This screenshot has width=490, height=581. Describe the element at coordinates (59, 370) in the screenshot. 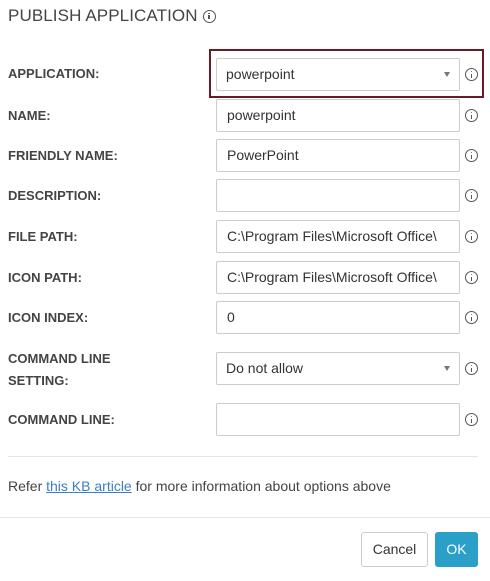

I see `command-line-setting-label: COMMAND LINE SETTING:` at that location.